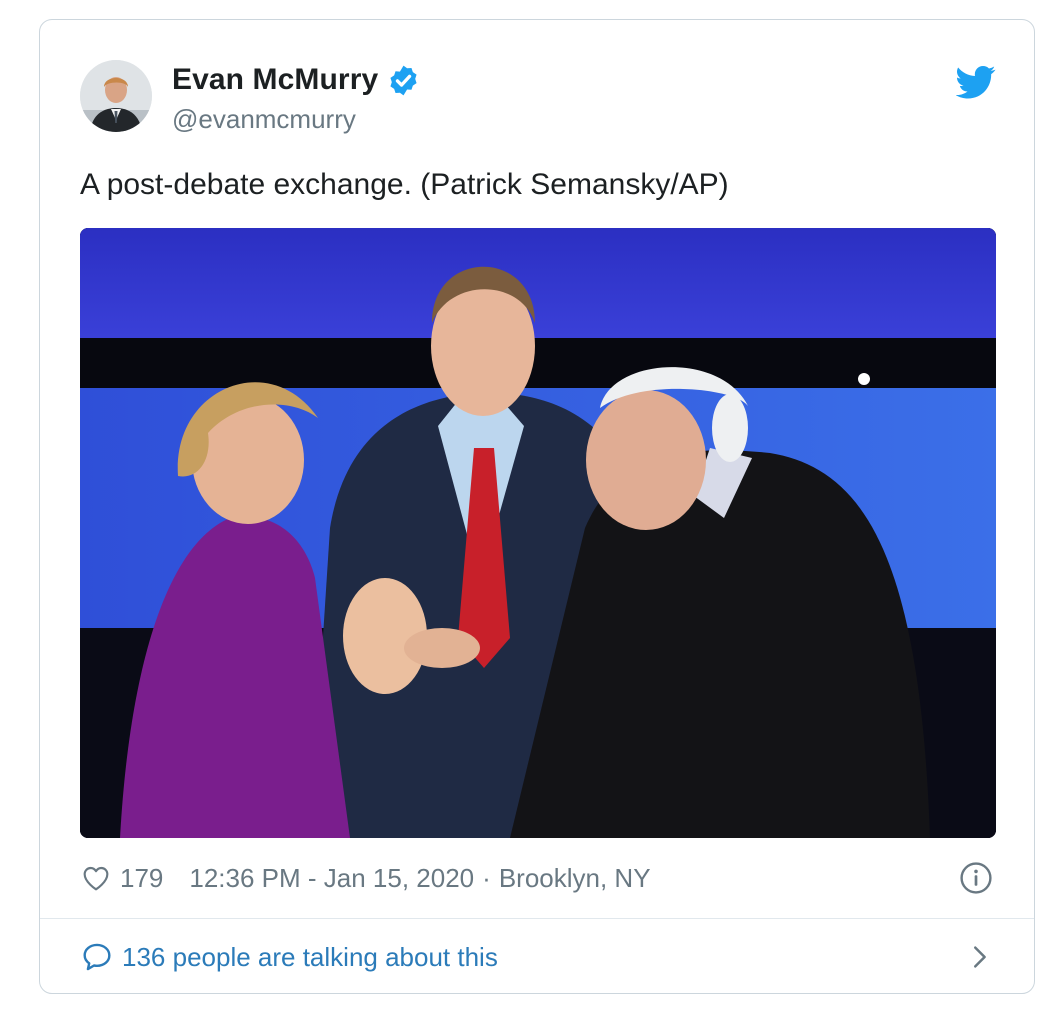 The image size is (1058, 1012). Describe the element at coordinates (537, 956) in the screenshot. I see `conversation-link: 136 people are talking about this` at that location.